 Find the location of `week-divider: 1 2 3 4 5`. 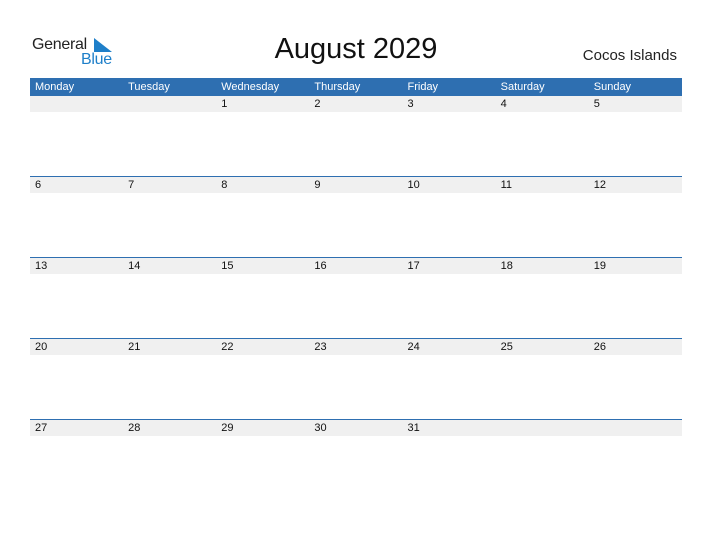

week-divider: 1 2 3 4 5 is located at coordinates (356, 104).